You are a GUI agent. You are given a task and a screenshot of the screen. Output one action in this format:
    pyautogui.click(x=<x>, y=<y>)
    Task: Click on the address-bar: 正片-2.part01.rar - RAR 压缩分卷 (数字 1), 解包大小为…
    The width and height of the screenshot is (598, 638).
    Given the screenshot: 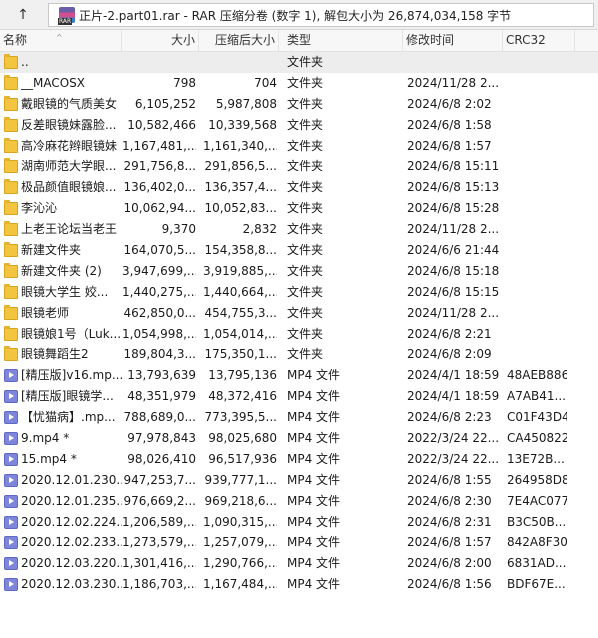 What is the action you would take?
    pyautogui.click(x=321, y=15)
    